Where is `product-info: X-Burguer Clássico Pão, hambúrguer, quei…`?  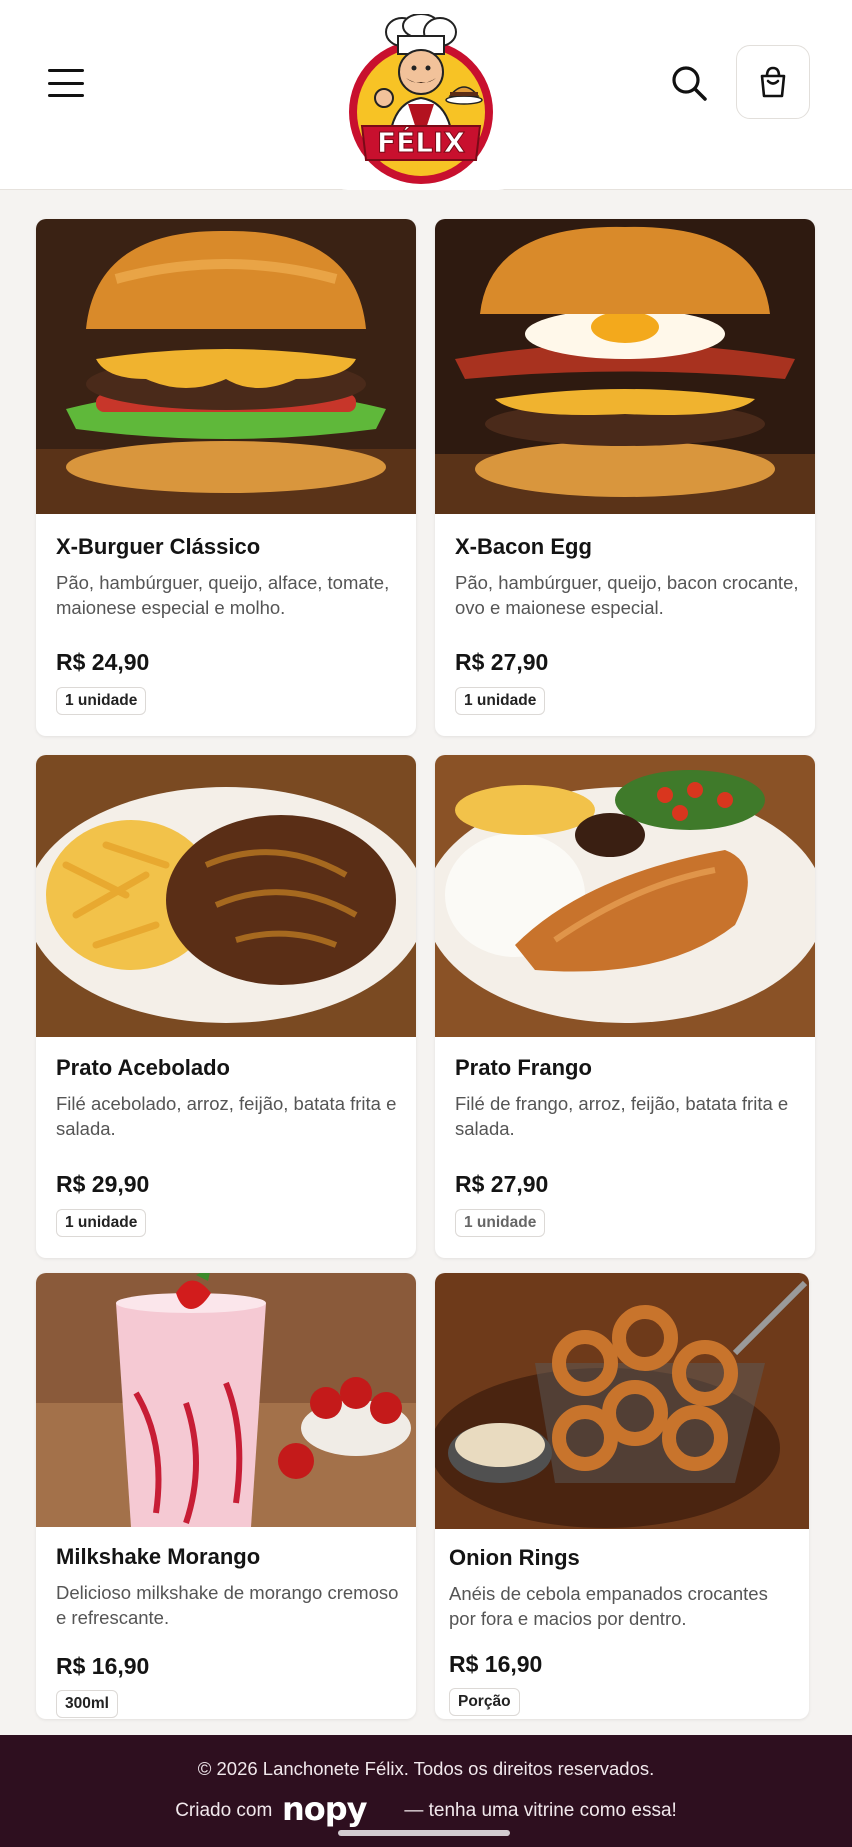
product-info: X-Burguer Clássico Pão, hambúrguer, quei… is located at coordinates (228, 577).